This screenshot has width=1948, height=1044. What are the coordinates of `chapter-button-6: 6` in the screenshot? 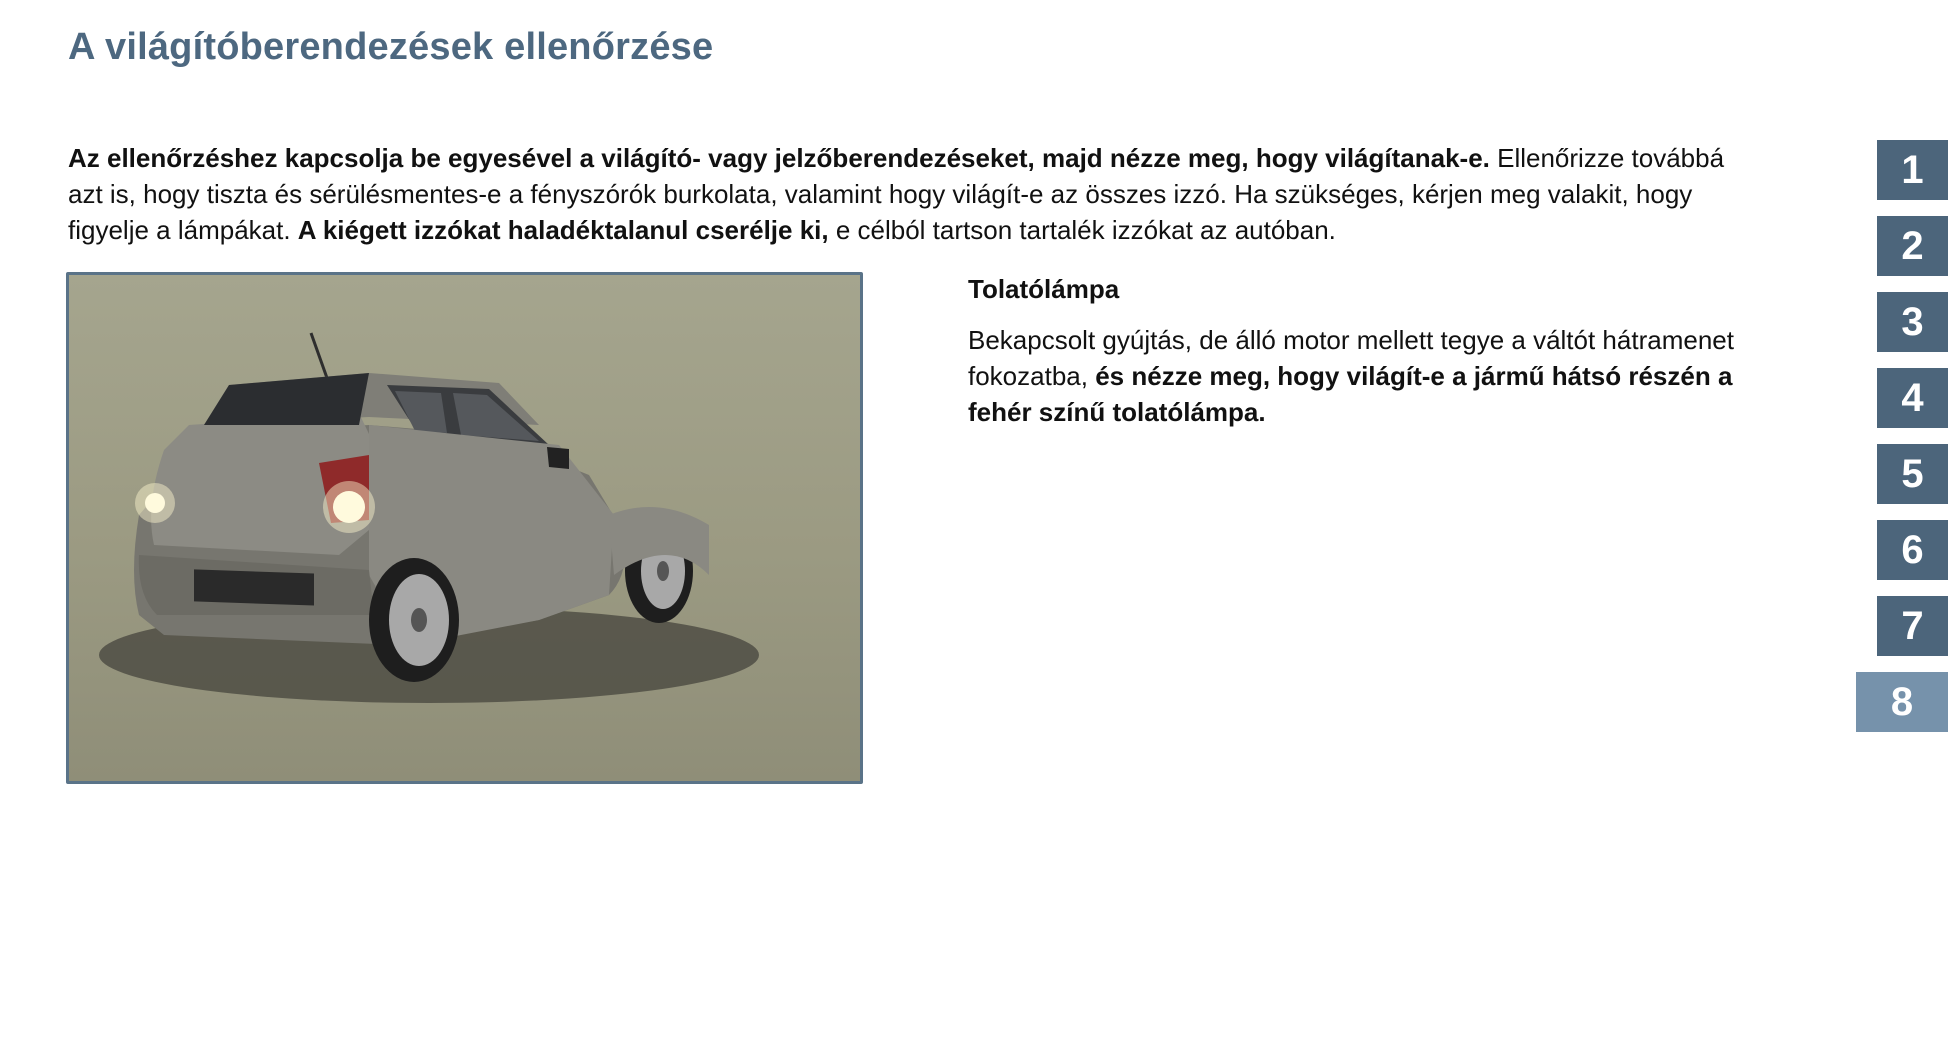 It's located at (1912, 550).